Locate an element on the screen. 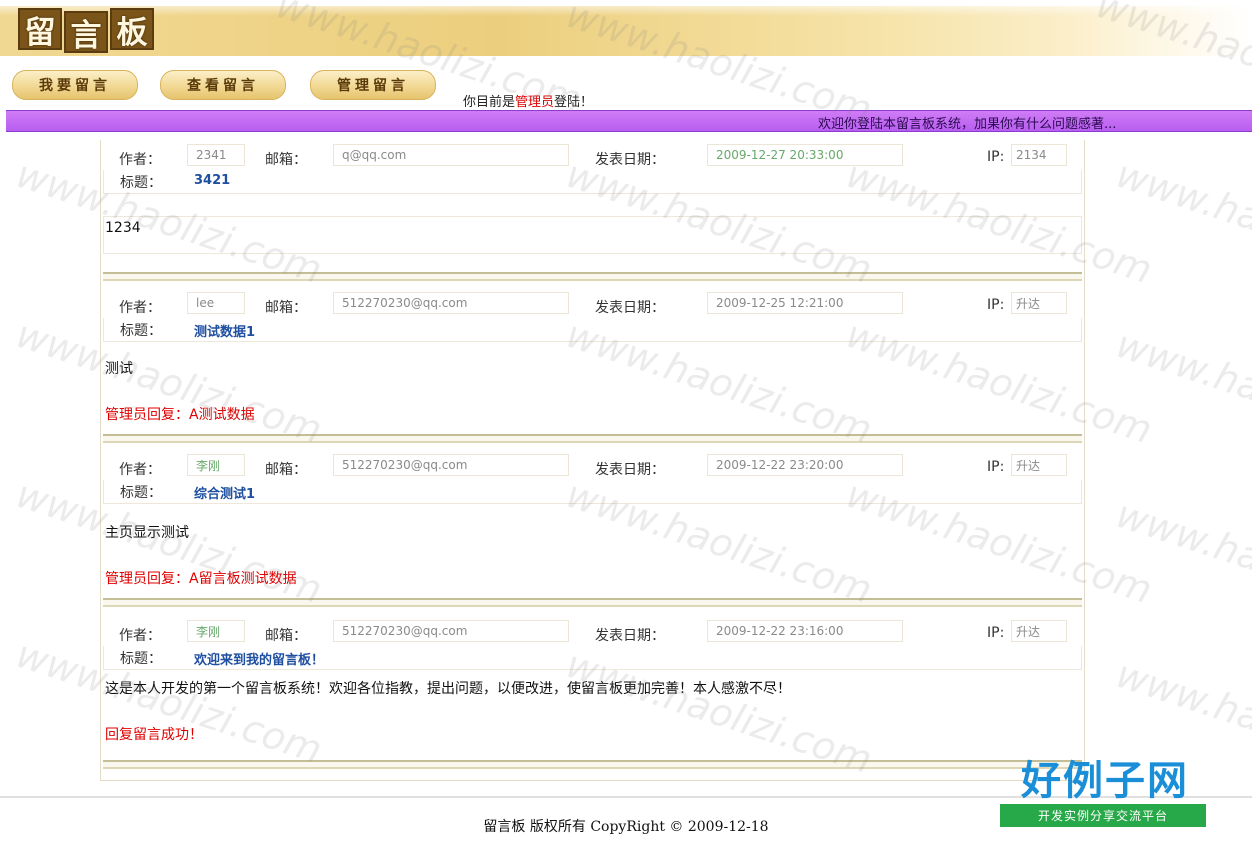  logo-char: 板 is located at coordinates (132, 29).